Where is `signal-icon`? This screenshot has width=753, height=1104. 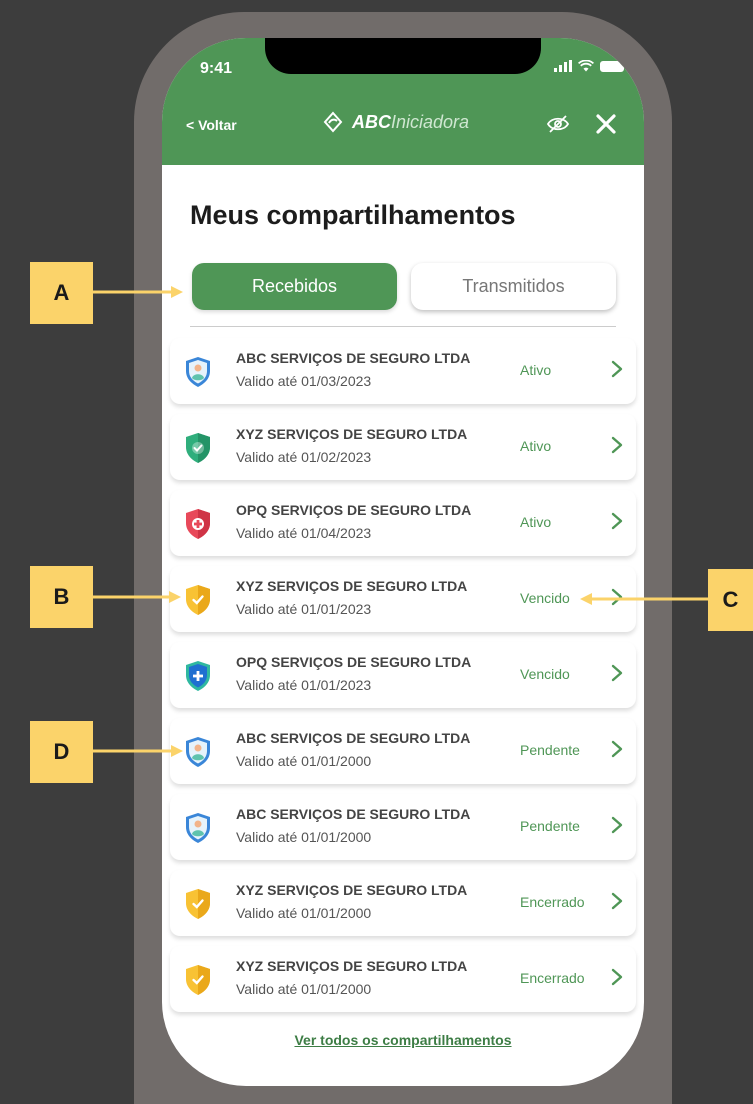 signal-icon is located at coordinates (563, 66).